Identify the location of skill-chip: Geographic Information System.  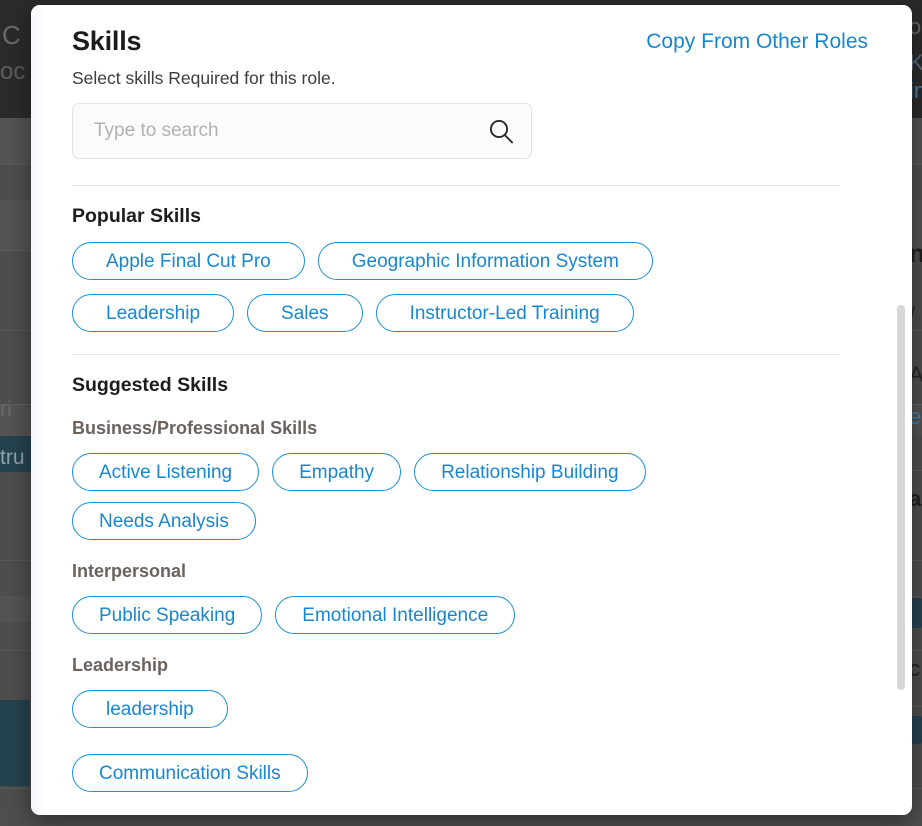
(485, 261).